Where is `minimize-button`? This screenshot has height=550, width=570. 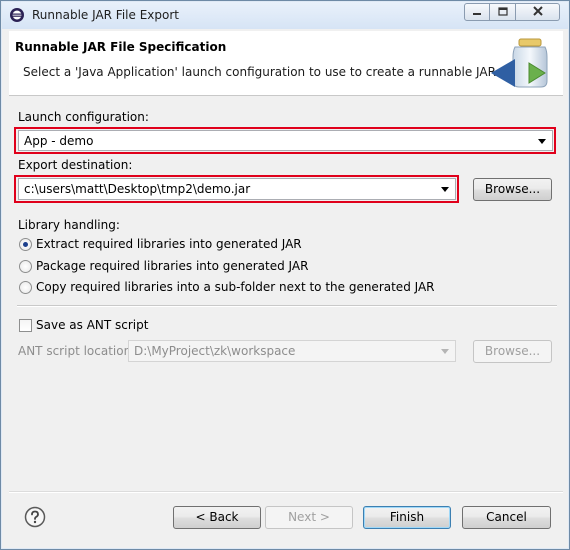 minimize-button is located at coordinates (477, 12).